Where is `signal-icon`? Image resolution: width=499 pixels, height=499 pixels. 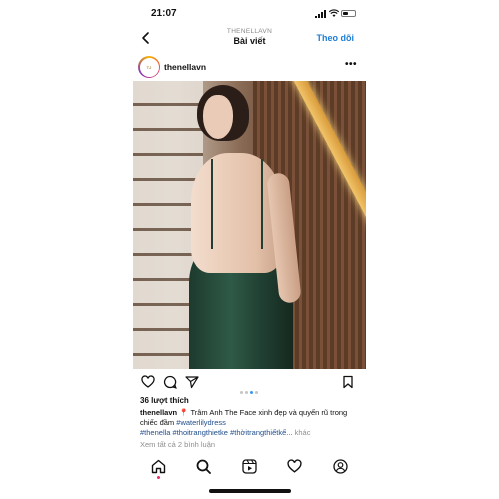
signal-icon is located at coordinates (320, 14).